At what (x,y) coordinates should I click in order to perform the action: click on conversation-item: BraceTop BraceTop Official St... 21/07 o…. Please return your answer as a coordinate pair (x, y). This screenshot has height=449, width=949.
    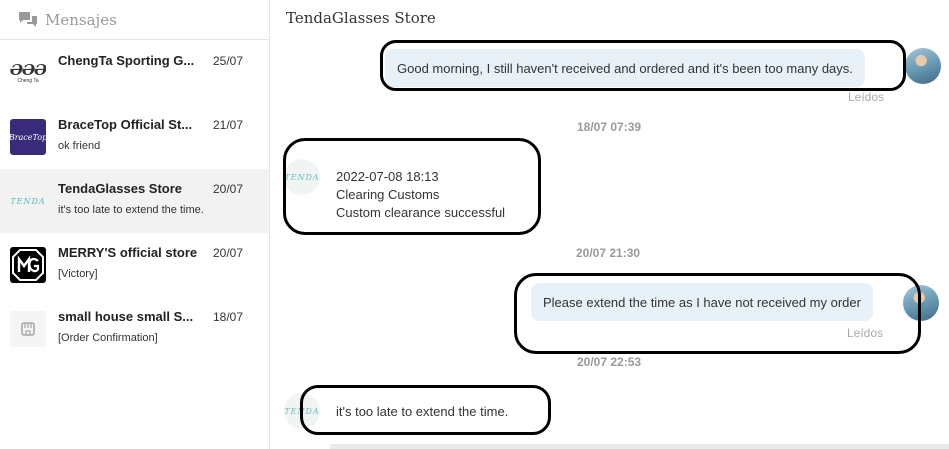
    Looking at the image, I should click on (134, 137).